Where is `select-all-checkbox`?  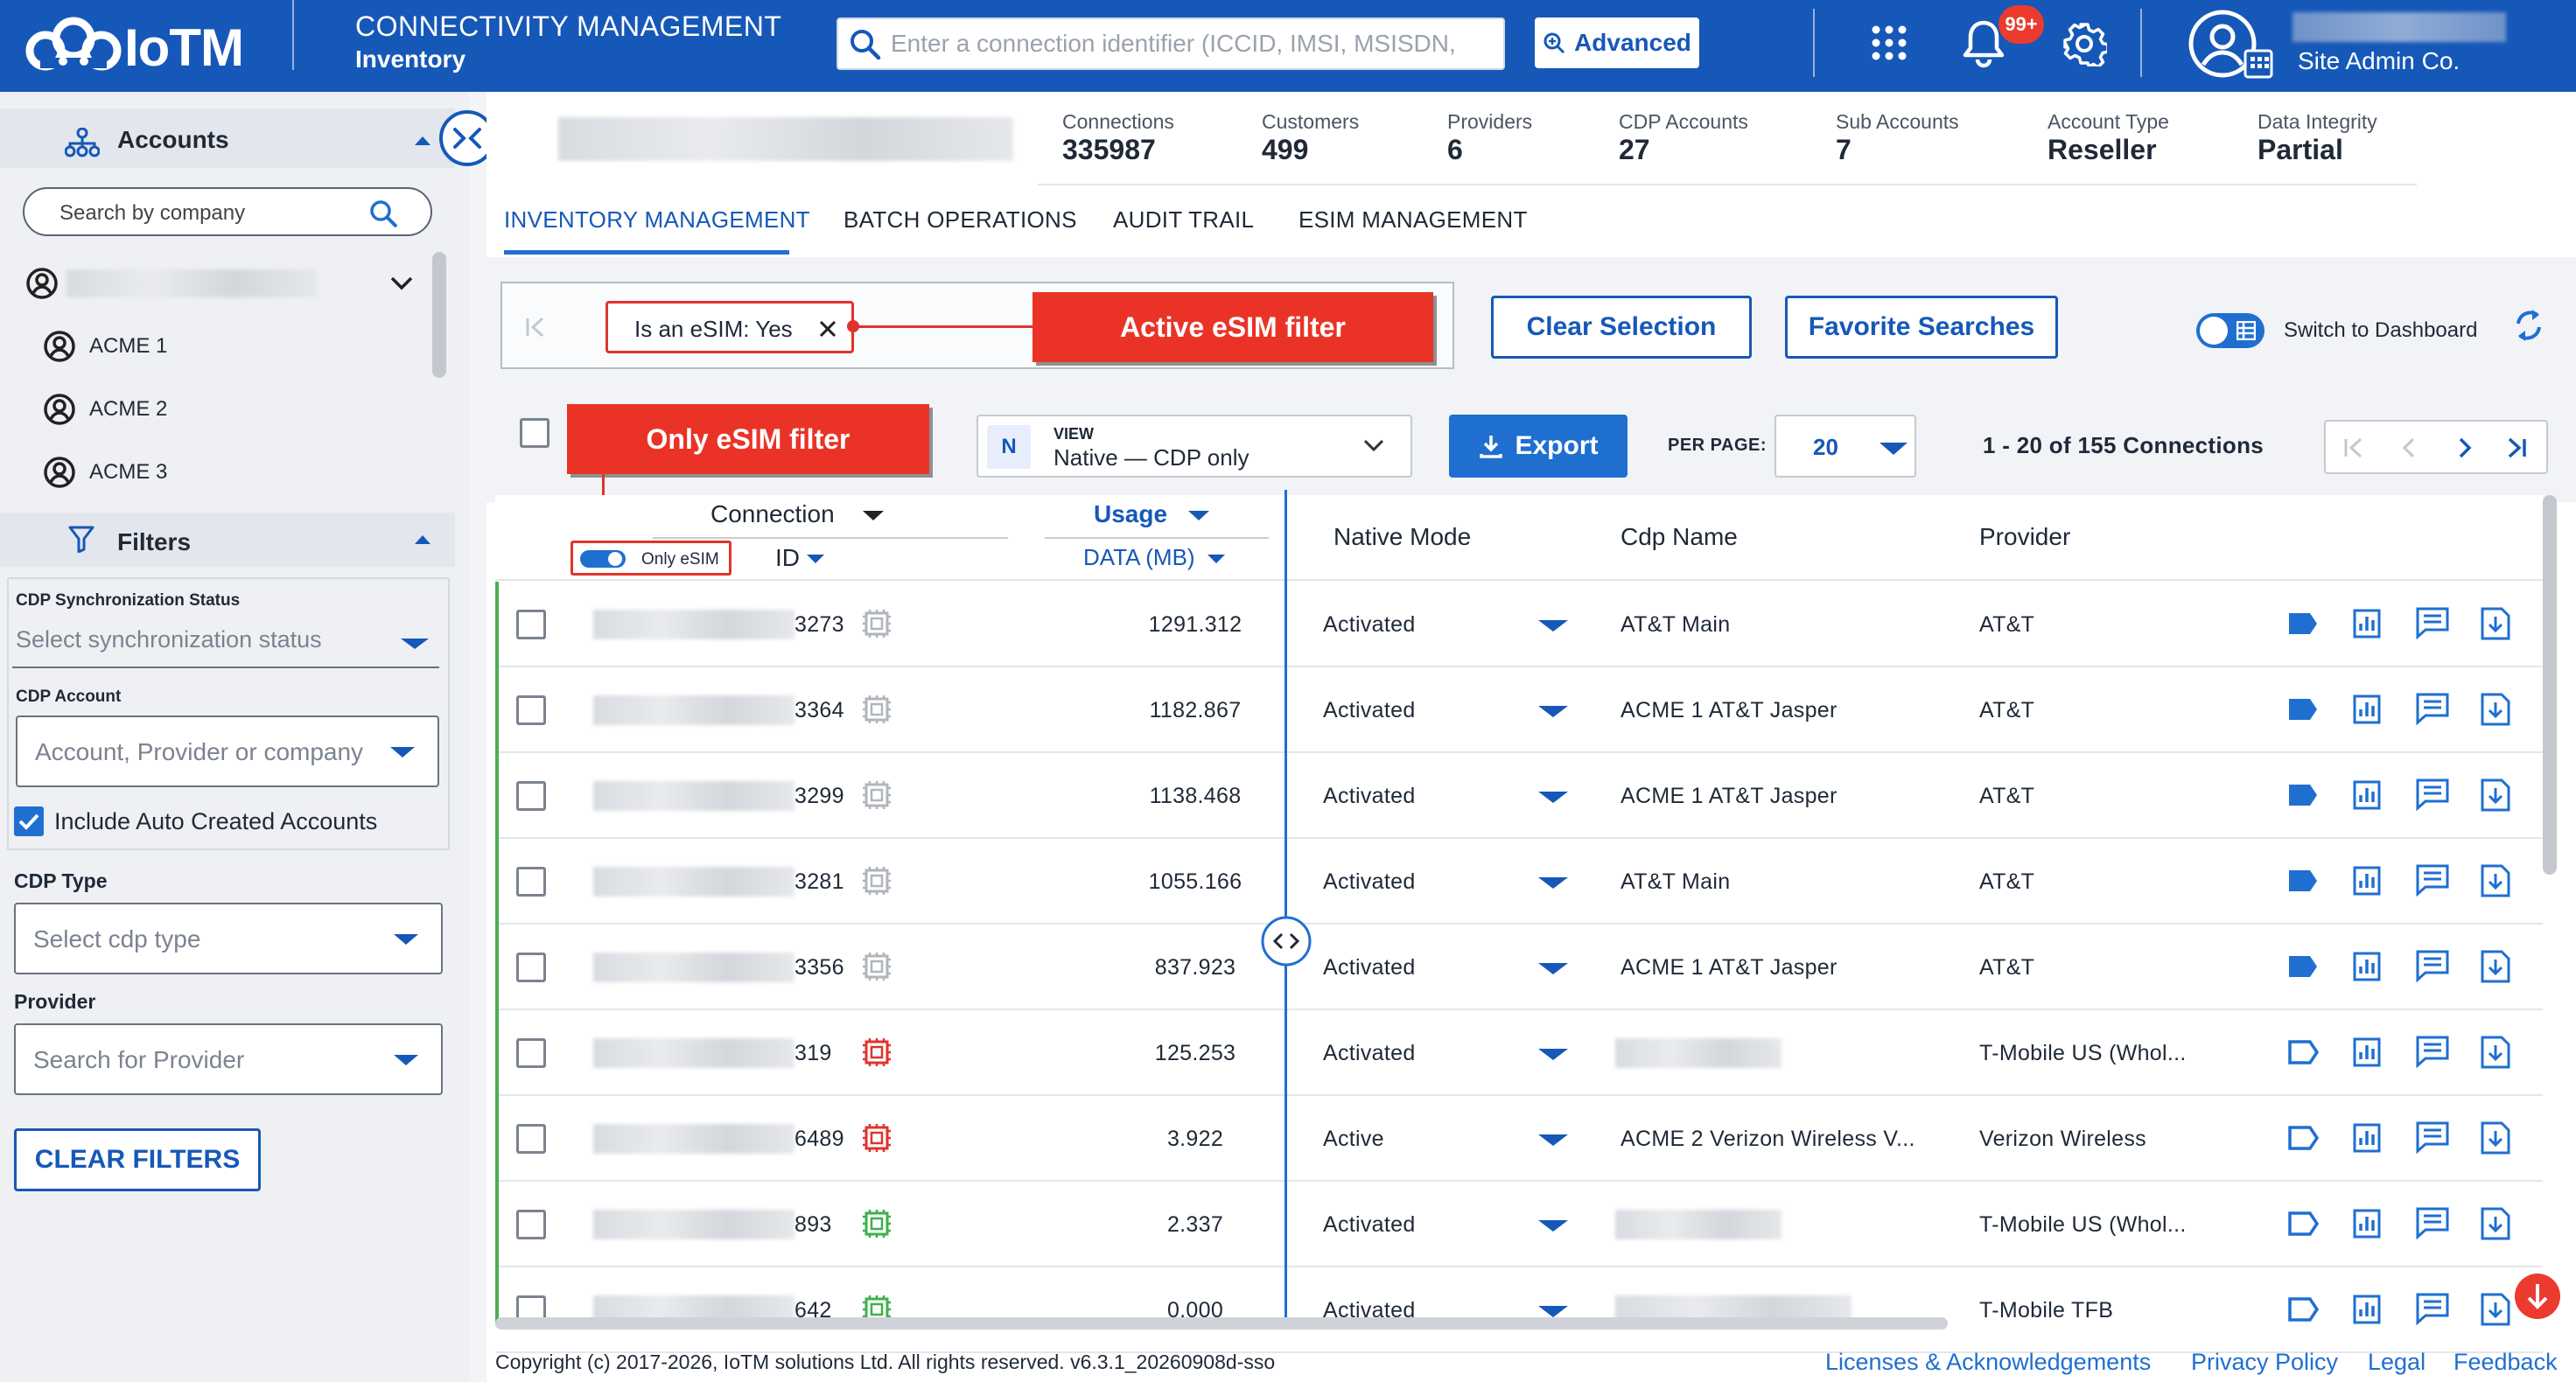
select-all-checkbox is located at coordinates (535, 433).